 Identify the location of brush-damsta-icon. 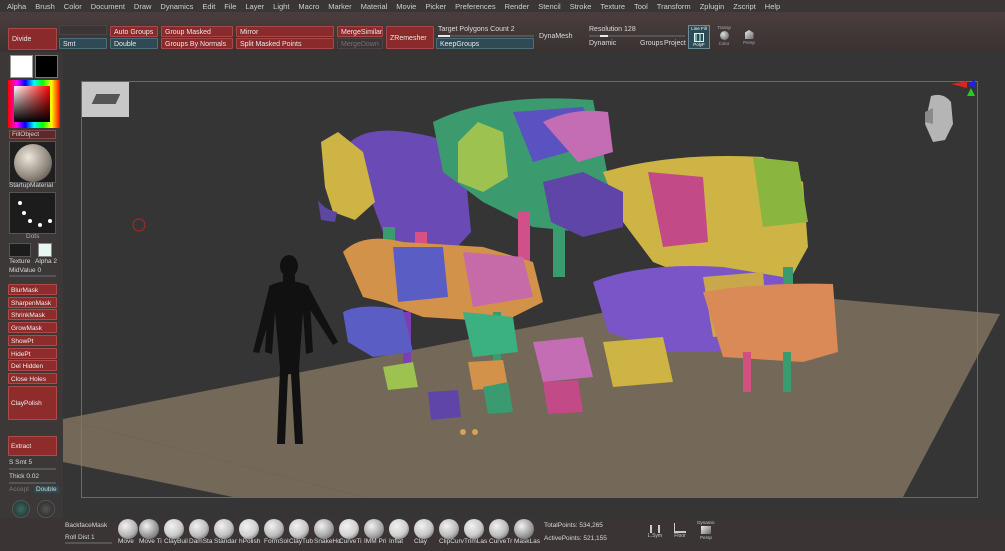
(199, 529).